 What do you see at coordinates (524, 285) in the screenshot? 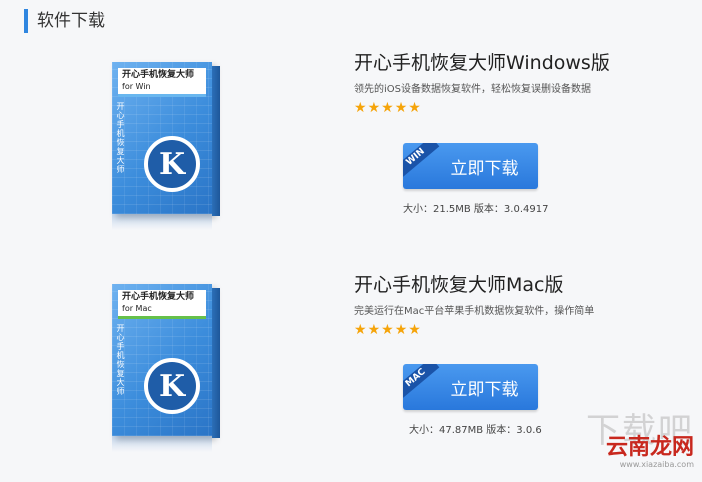
I see `product-title: 开心手机恢复大师Mac版` at bounding box center [524, 285].